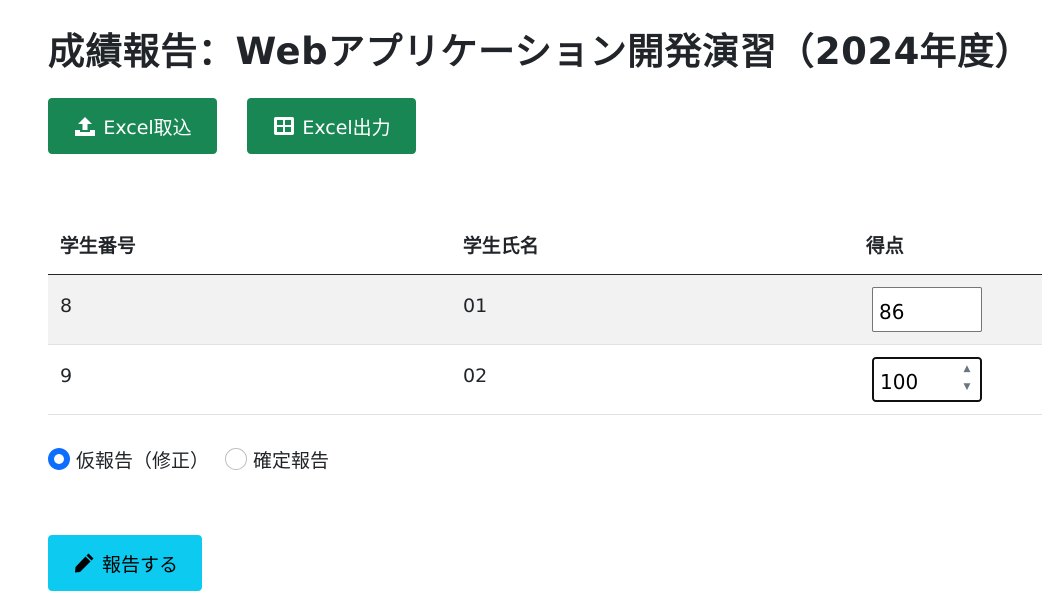 Image resolution: width=1042 pixels, height=615 pixels. I want to click on excel-export-button: Excel出力, so click(331, 126).